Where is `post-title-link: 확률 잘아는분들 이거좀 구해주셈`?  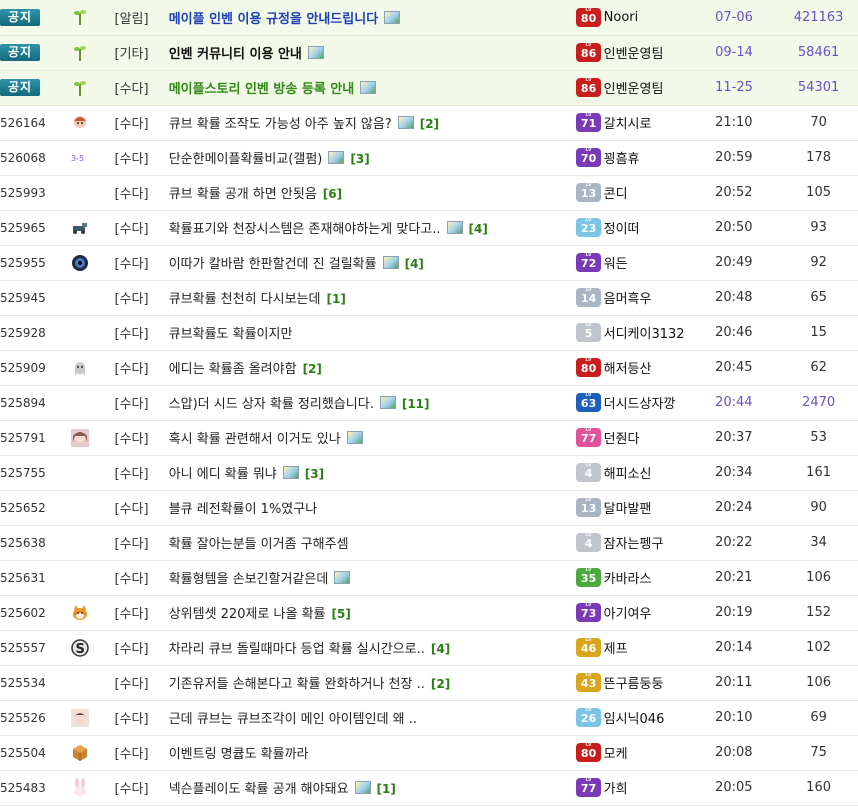
post-title-link: 확률 잘아는분들 이거좀 구해주셈 is located at coordinates (259, 544).